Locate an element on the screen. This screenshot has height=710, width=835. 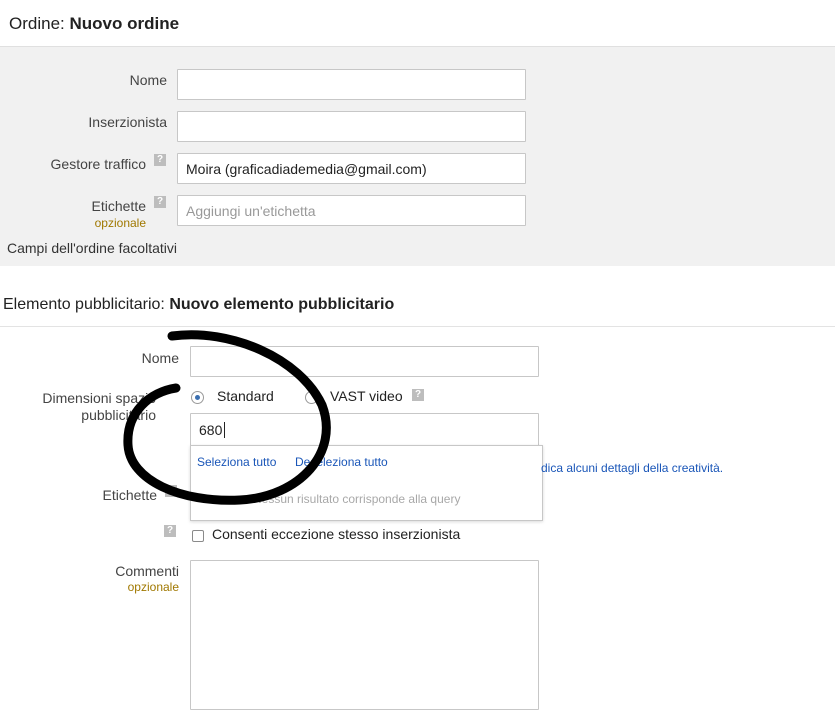
radio-vast-video is located at coordinates (311, 397).